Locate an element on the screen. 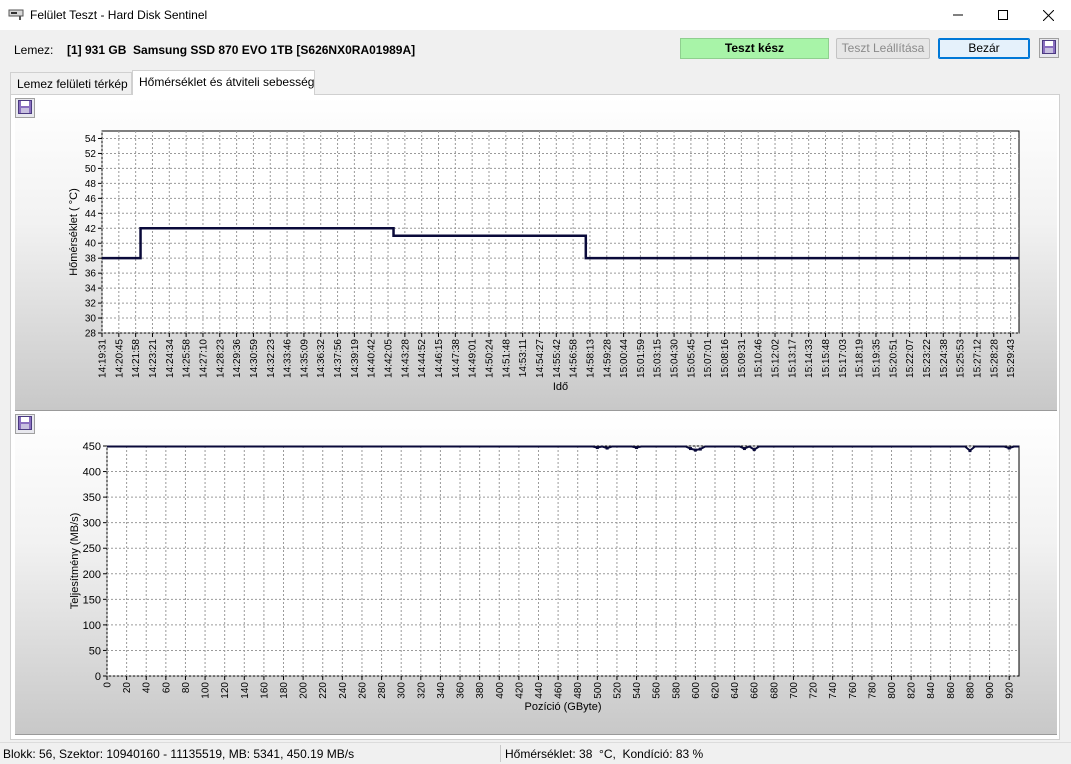 This screenshot has height=764, width=1071. temperature-x-tick-label: 14:20:45 is located at coordinates (119, 358).